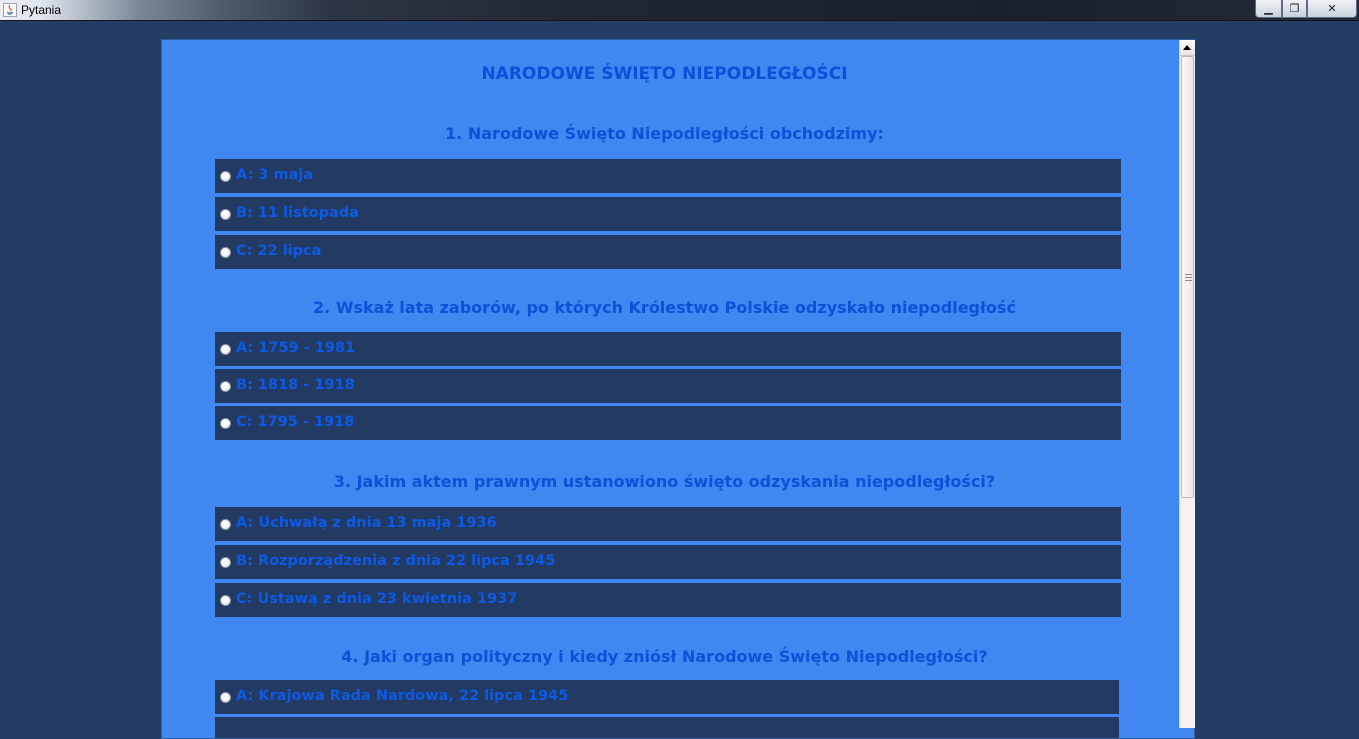 The image size is (1359, 739). Describe the element at coordinates (668, 600) in the screenshot. I see `answer-option: C: Ustawą z dnia 23 kwietnia 1937` at that location.